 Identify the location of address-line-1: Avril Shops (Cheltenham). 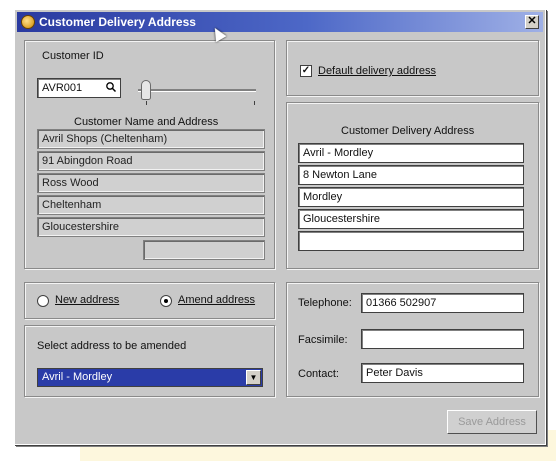
(151, 139).